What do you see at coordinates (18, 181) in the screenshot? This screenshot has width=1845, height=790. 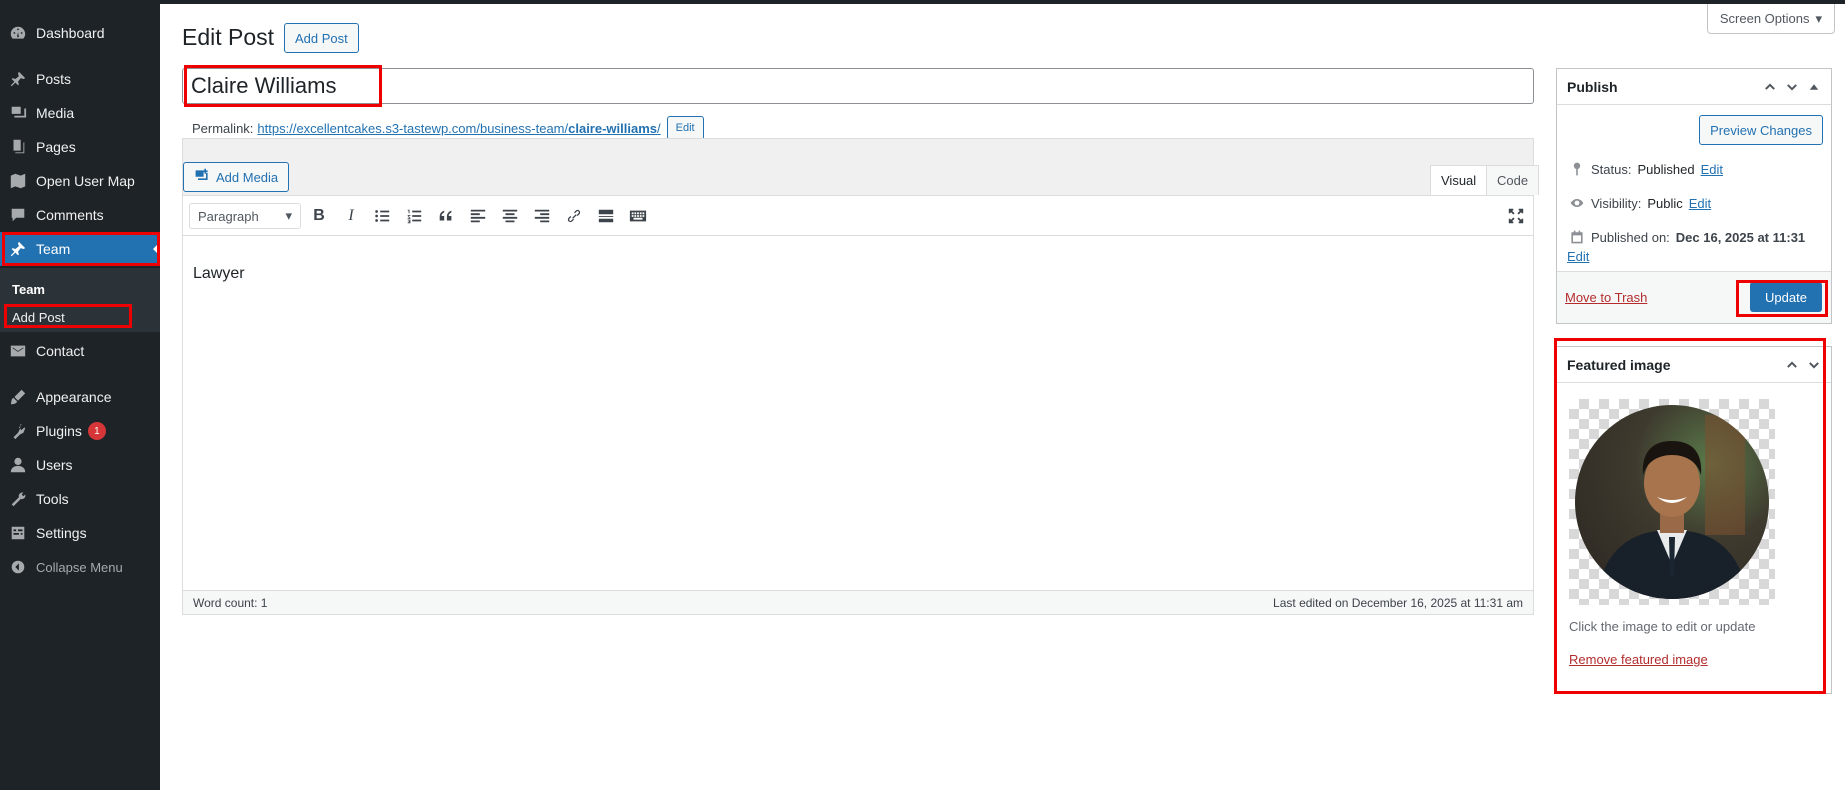 I see `map-icon` at bounding box center [18, 181].